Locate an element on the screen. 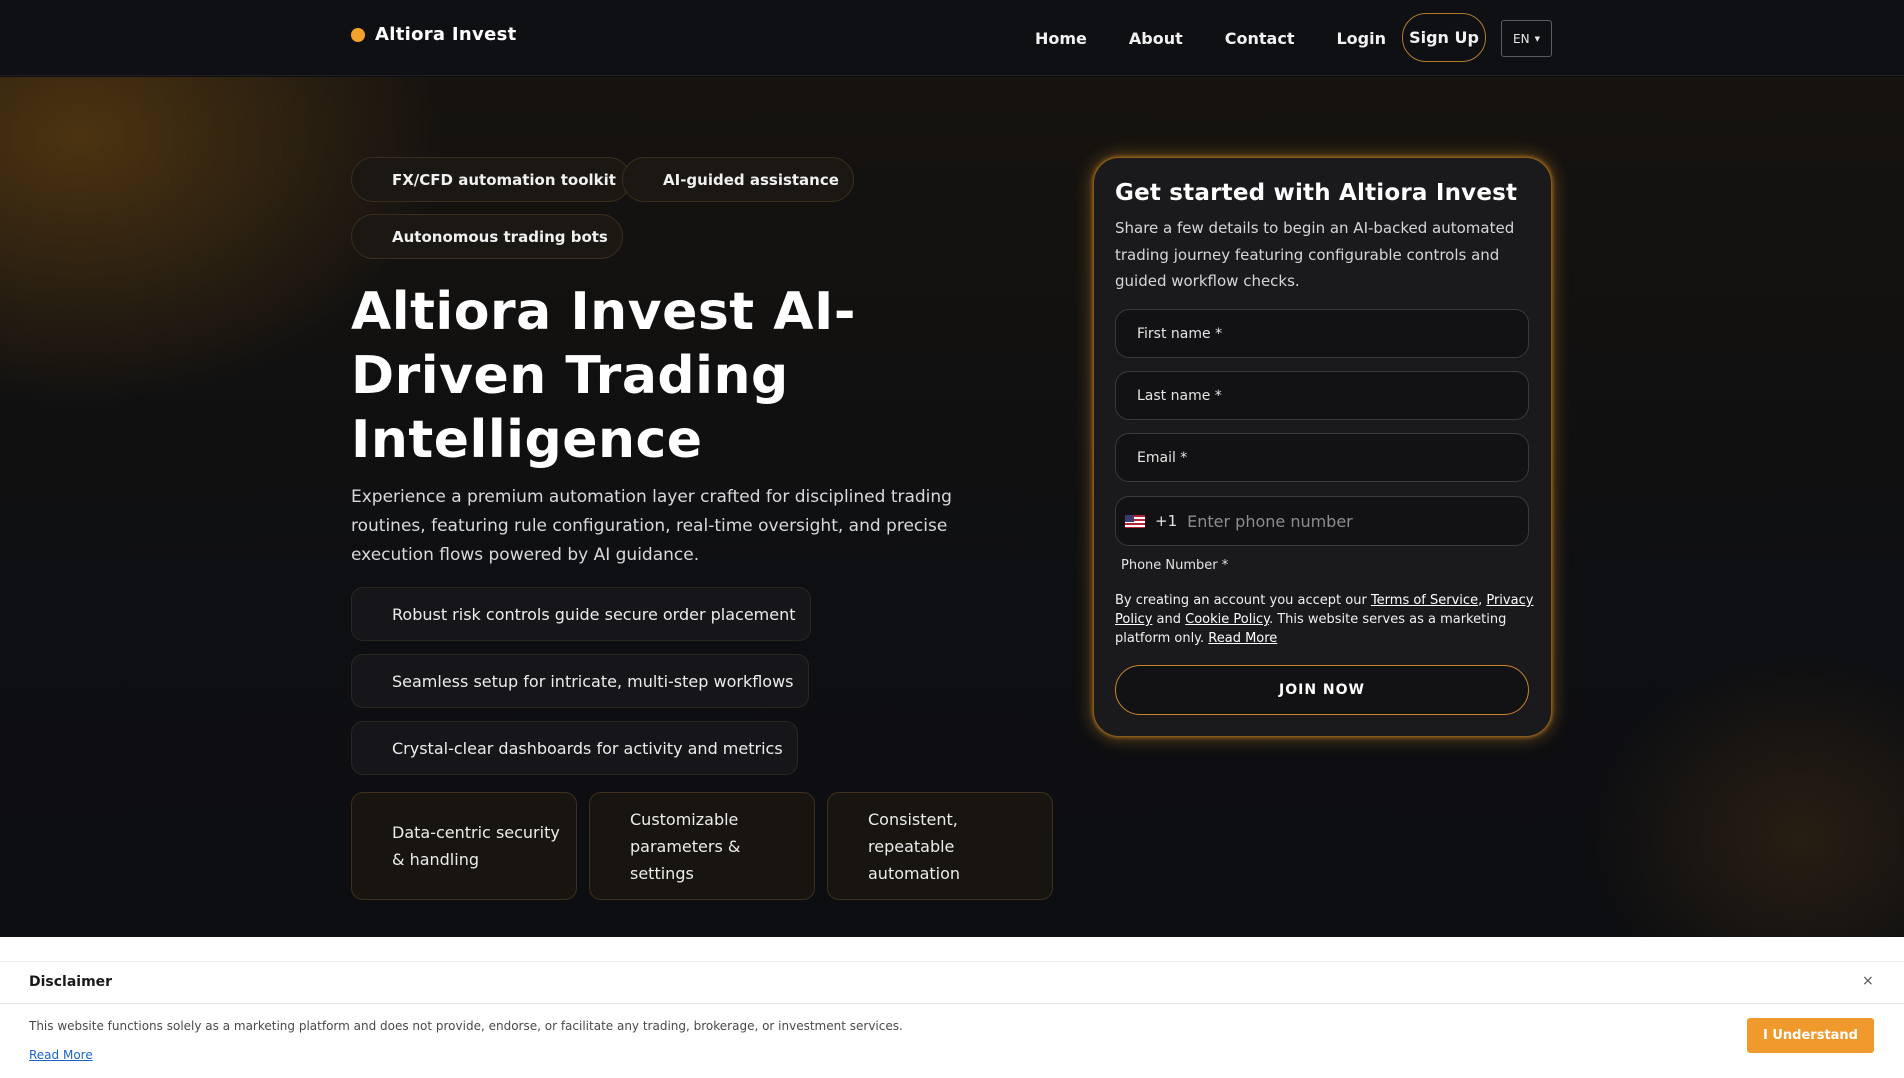 This screenshot has width=1904, height=1078. brand-name: Altiora Invest is located at coordinates (446, 34).